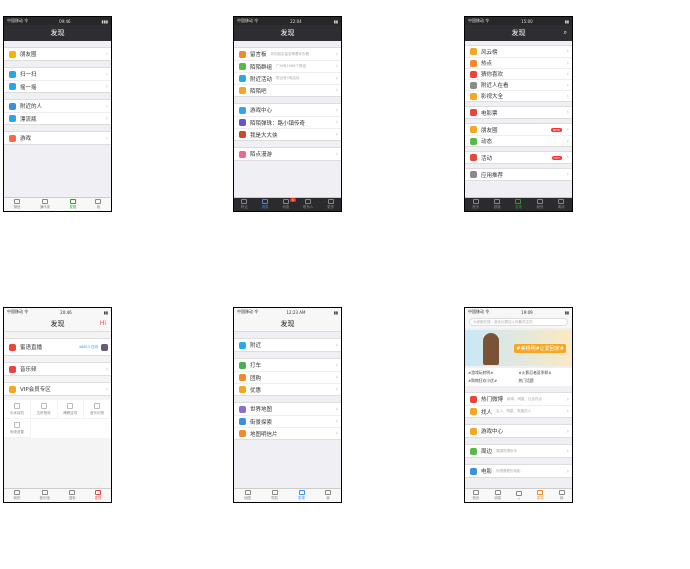  I want to click on list-item: 陌陌弹珠：路小镇传奇 ›, so click(287, 122).